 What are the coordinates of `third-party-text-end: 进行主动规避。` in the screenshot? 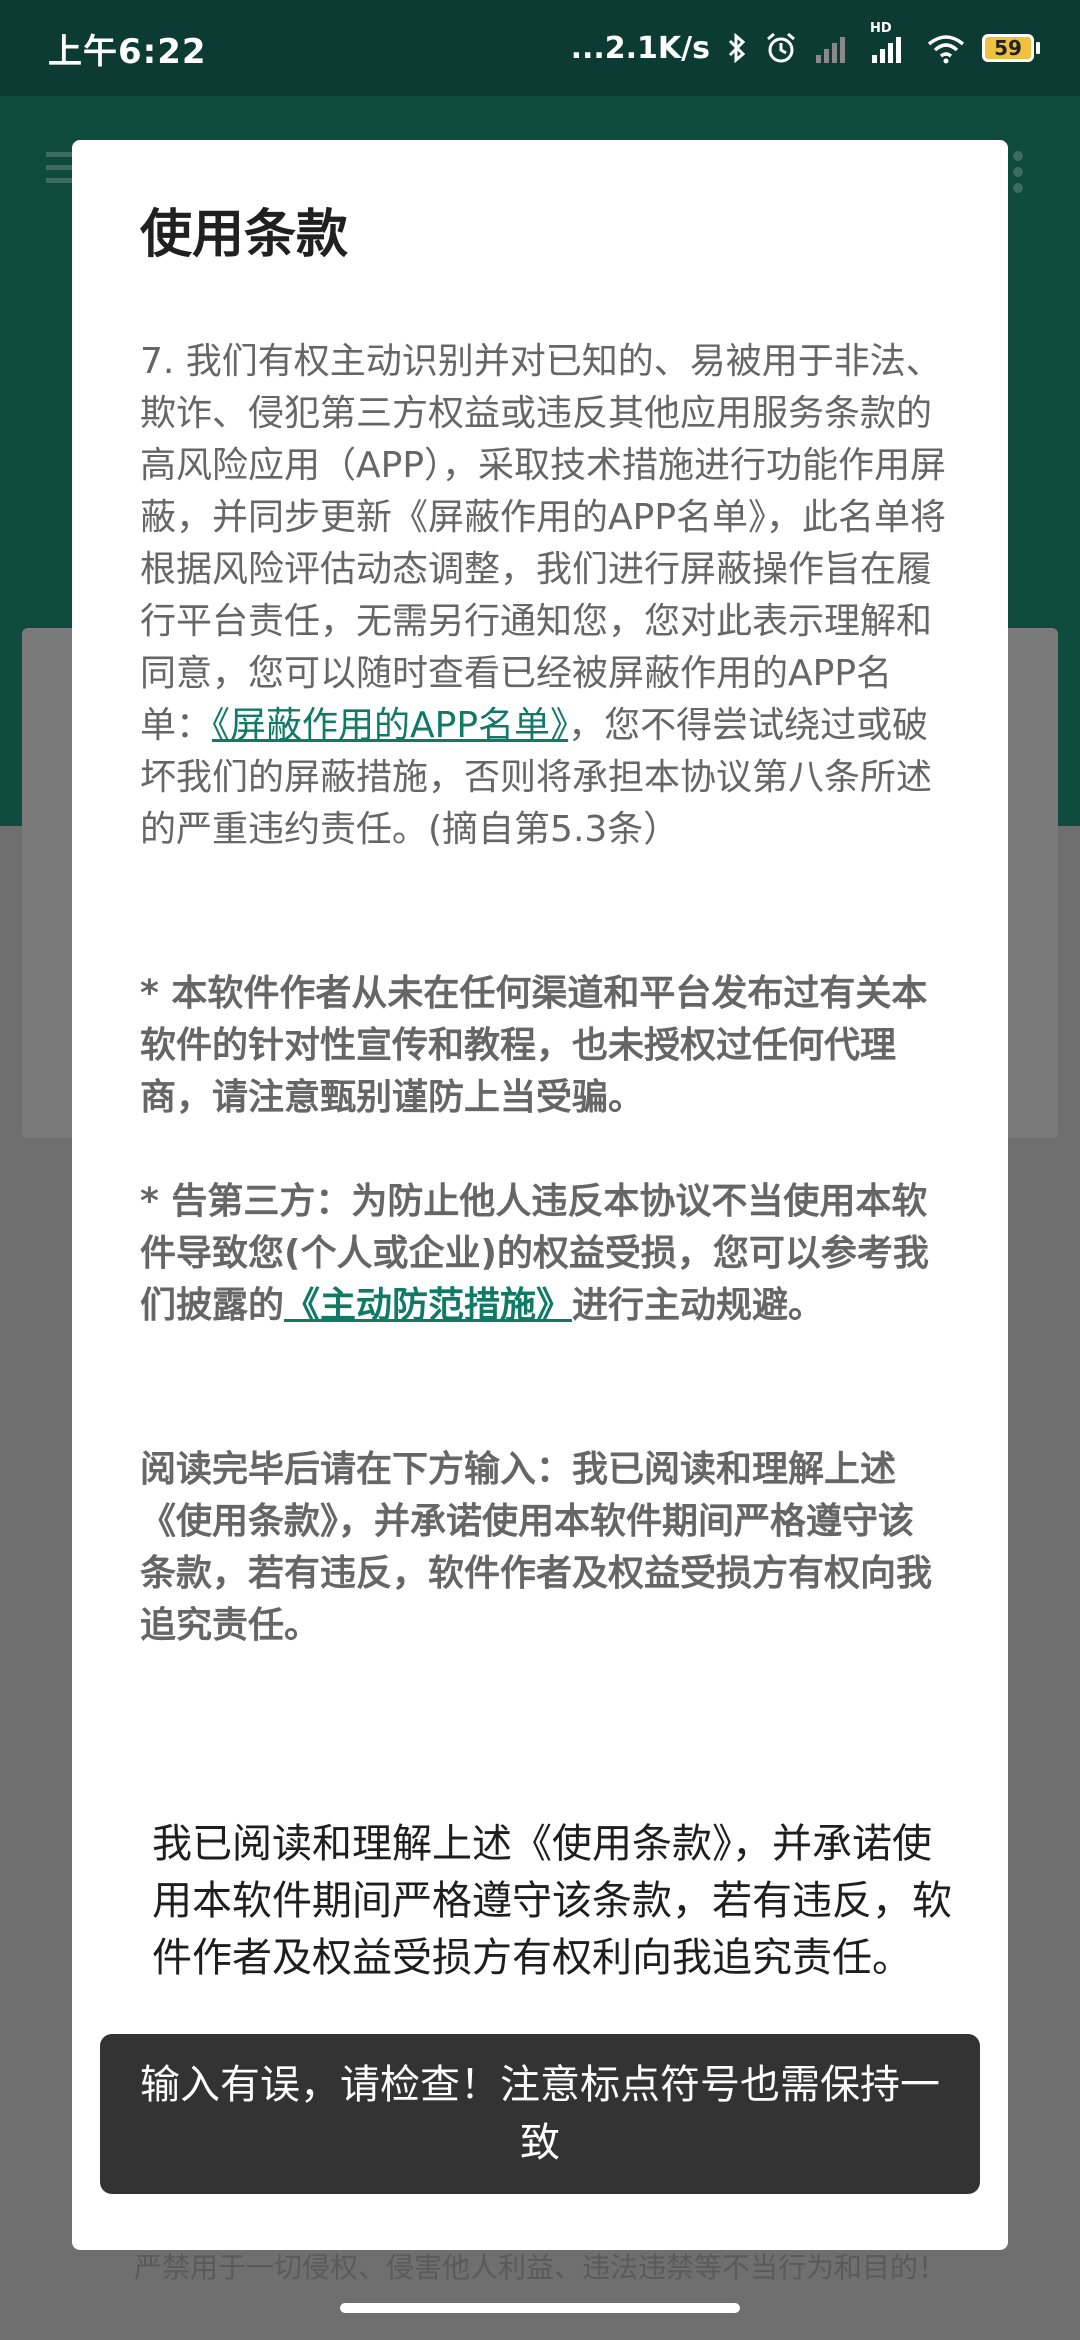 It's located at (698, 1305).